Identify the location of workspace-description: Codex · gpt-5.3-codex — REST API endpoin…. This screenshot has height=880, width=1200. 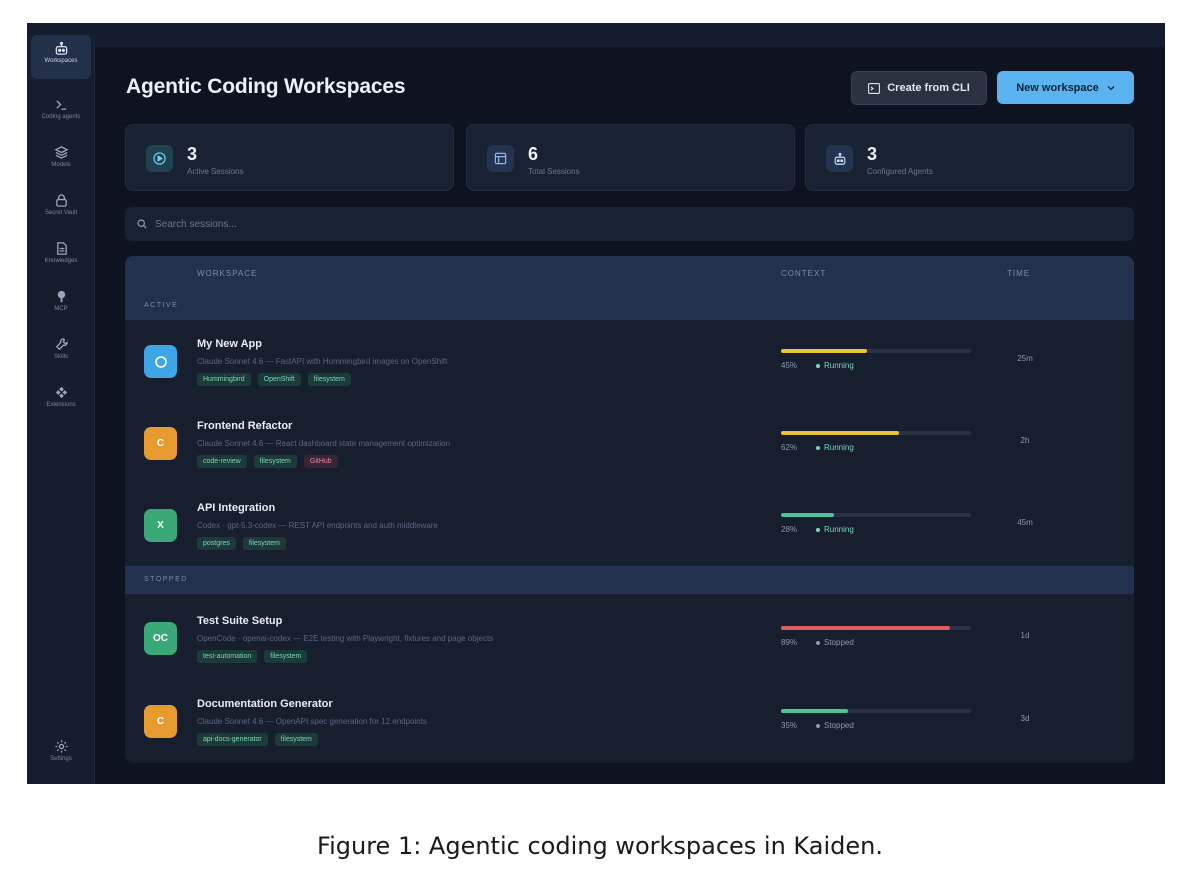
(317, 525).